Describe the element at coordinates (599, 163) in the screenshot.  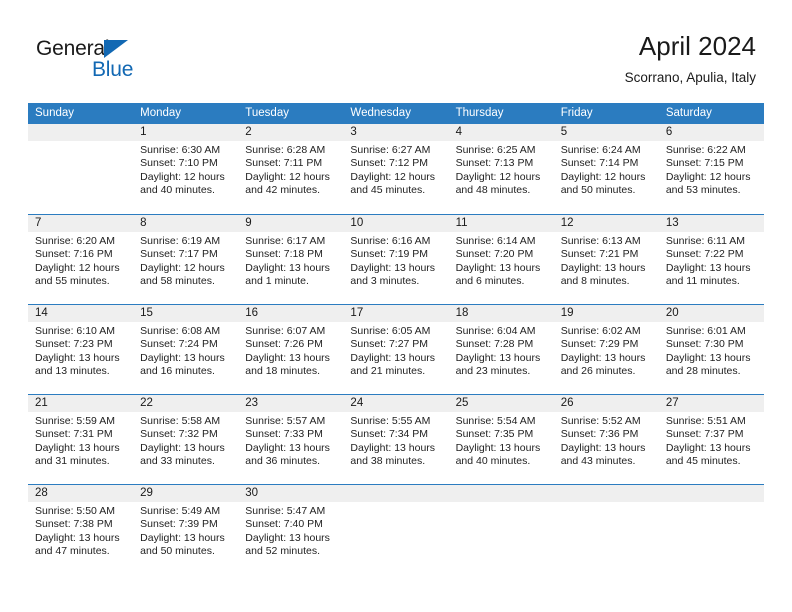
I see `sunset-text: Sunset: 7:14 PM` at that location.